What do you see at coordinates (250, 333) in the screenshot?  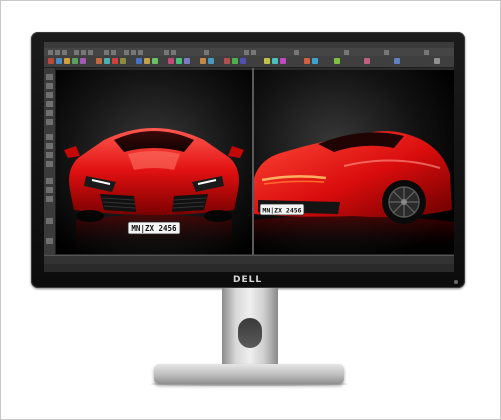 I see `cable-slot` at bounding box center [250, 333].